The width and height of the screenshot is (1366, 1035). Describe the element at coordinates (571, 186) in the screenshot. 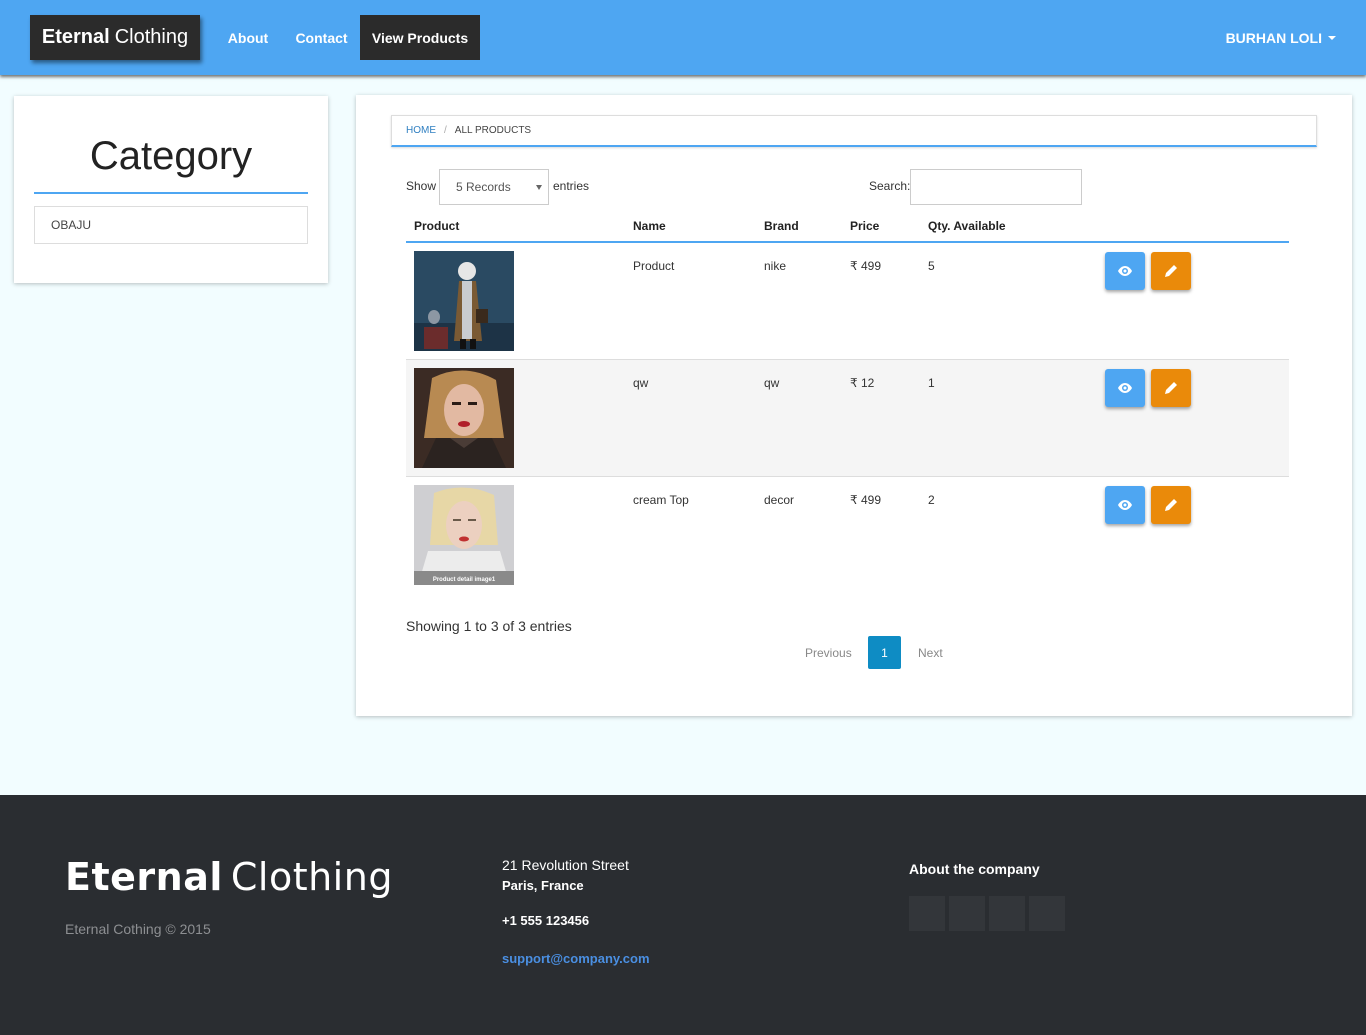

I see `entries-label: entries` at that location.